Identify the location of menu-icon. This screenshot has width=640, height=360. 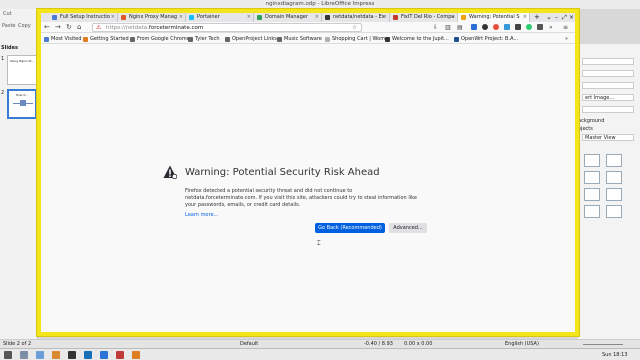
(8, 355).